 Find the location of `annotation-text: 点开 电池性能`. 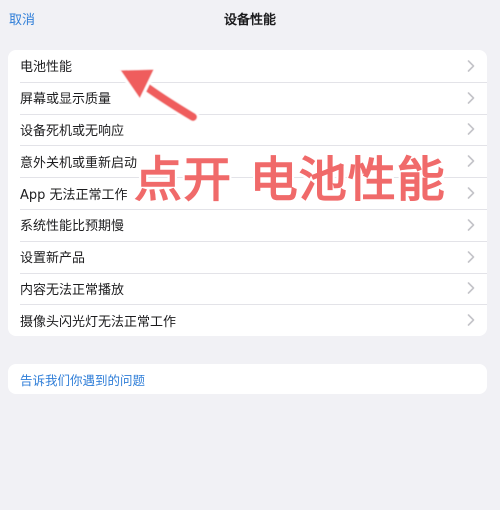

annotation-text: 点开 电池性能 is located at coordinates (289, 180).